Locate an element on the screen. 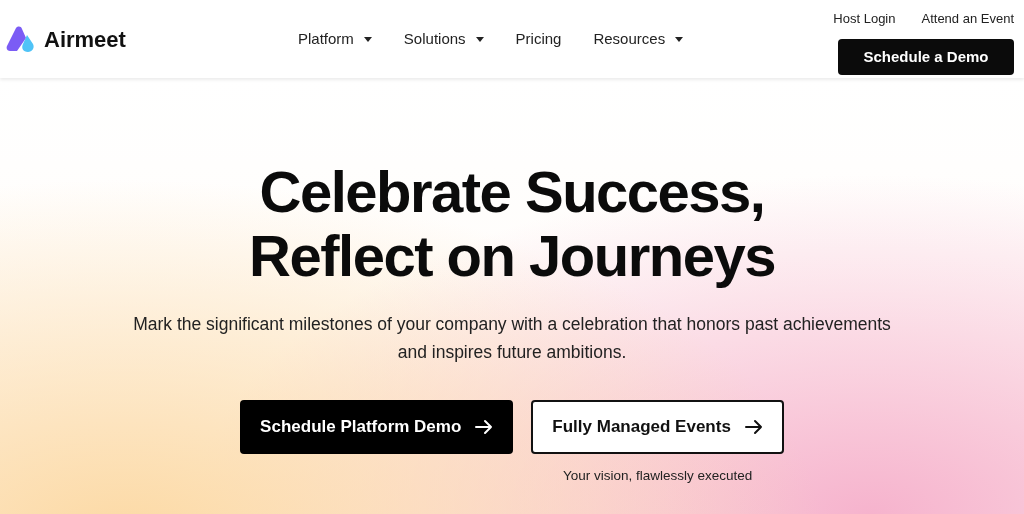 The height and width of the screenshot is (514, 1024). nav-link: Resources is located at coordinates (638, 39).